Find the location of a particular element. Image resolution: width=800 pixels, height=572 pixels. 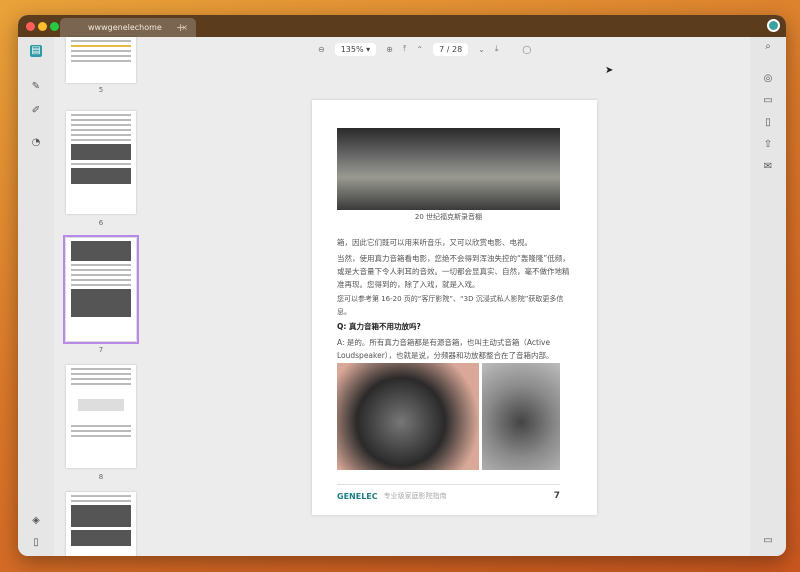

share-icon: ⇧ is located at coordinates (768, 145).